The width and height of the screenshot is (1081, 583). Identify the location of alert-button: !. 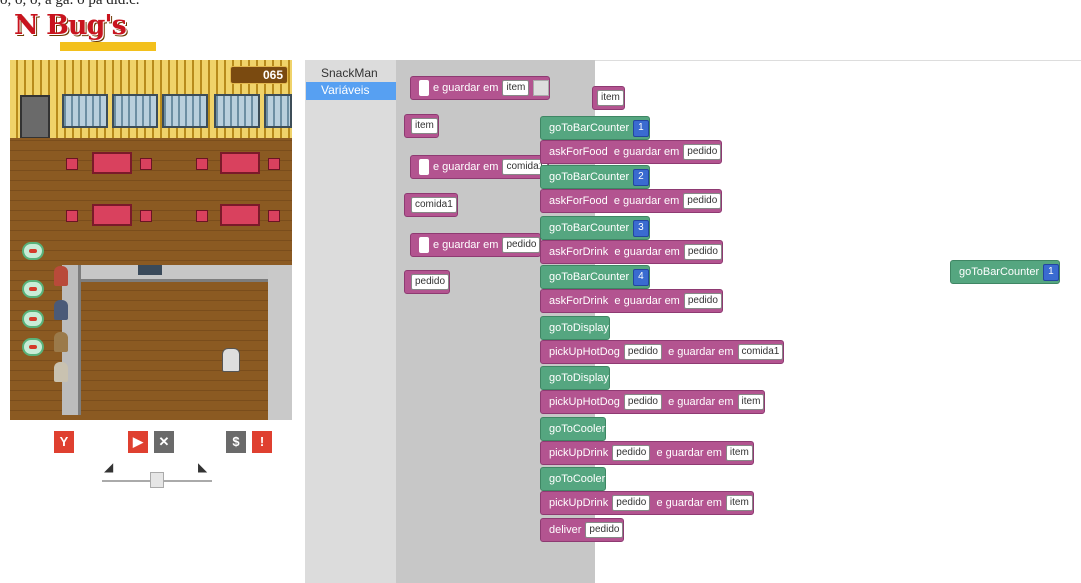
(262, 442).